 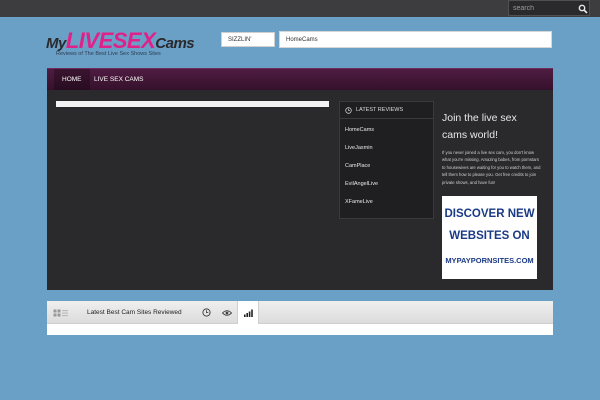 What do you see at coordinates (386, 202) in the screenshot?
I see `review-link-xfamelive: XFameLive` at bounding box center [386, 202].